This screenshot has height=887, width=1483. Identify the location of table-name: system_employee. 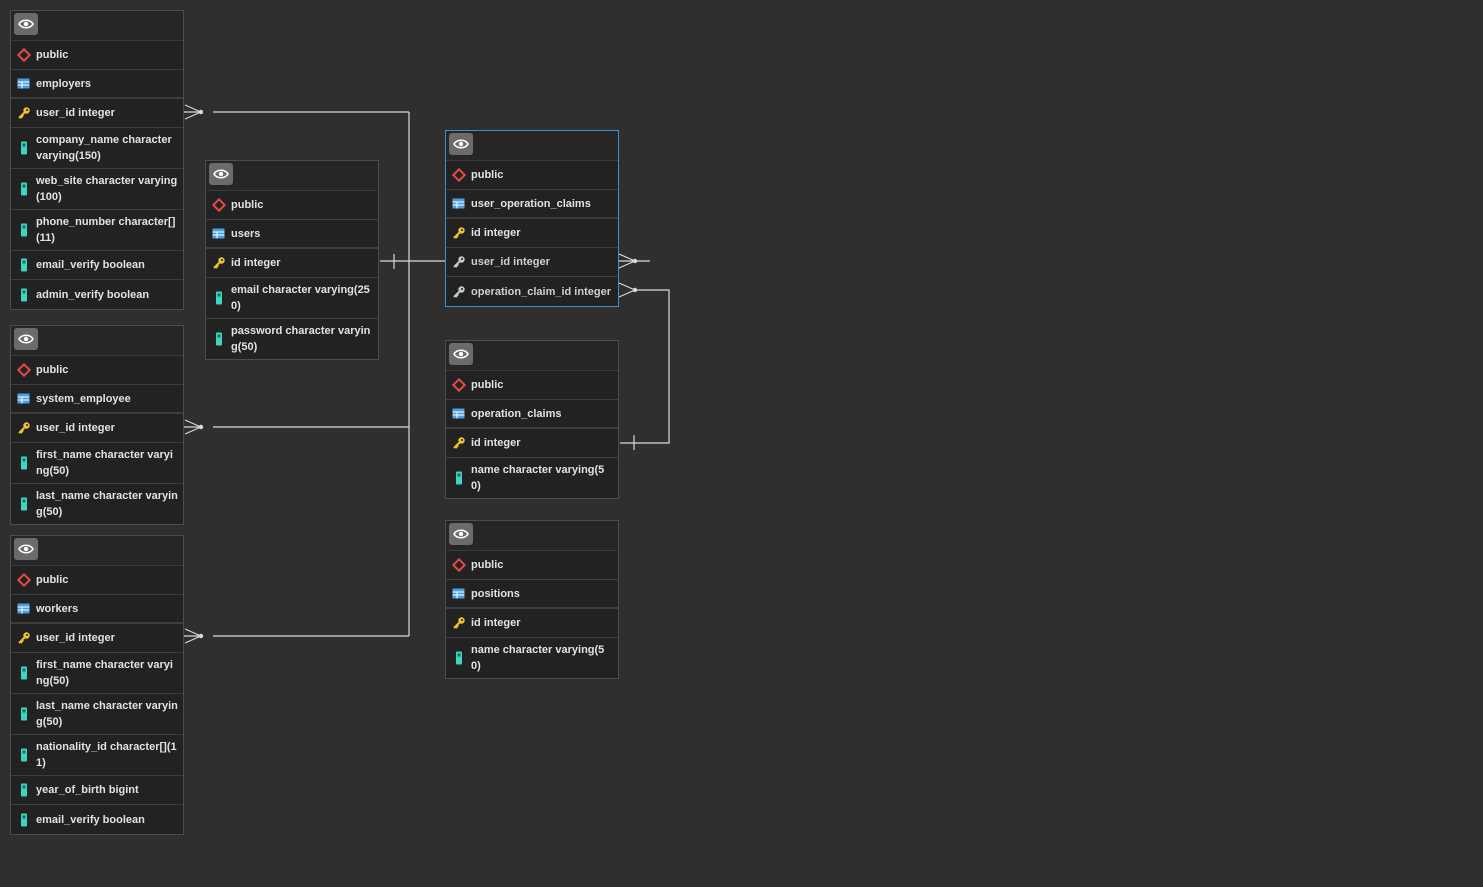
(83, 398).